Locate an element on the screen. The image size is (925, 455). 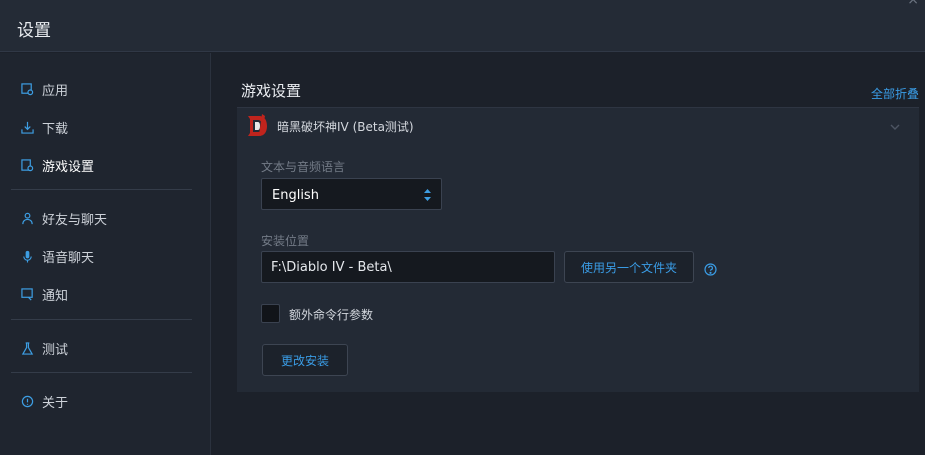
chevron-down-icon is located at coordinates (895, 124).